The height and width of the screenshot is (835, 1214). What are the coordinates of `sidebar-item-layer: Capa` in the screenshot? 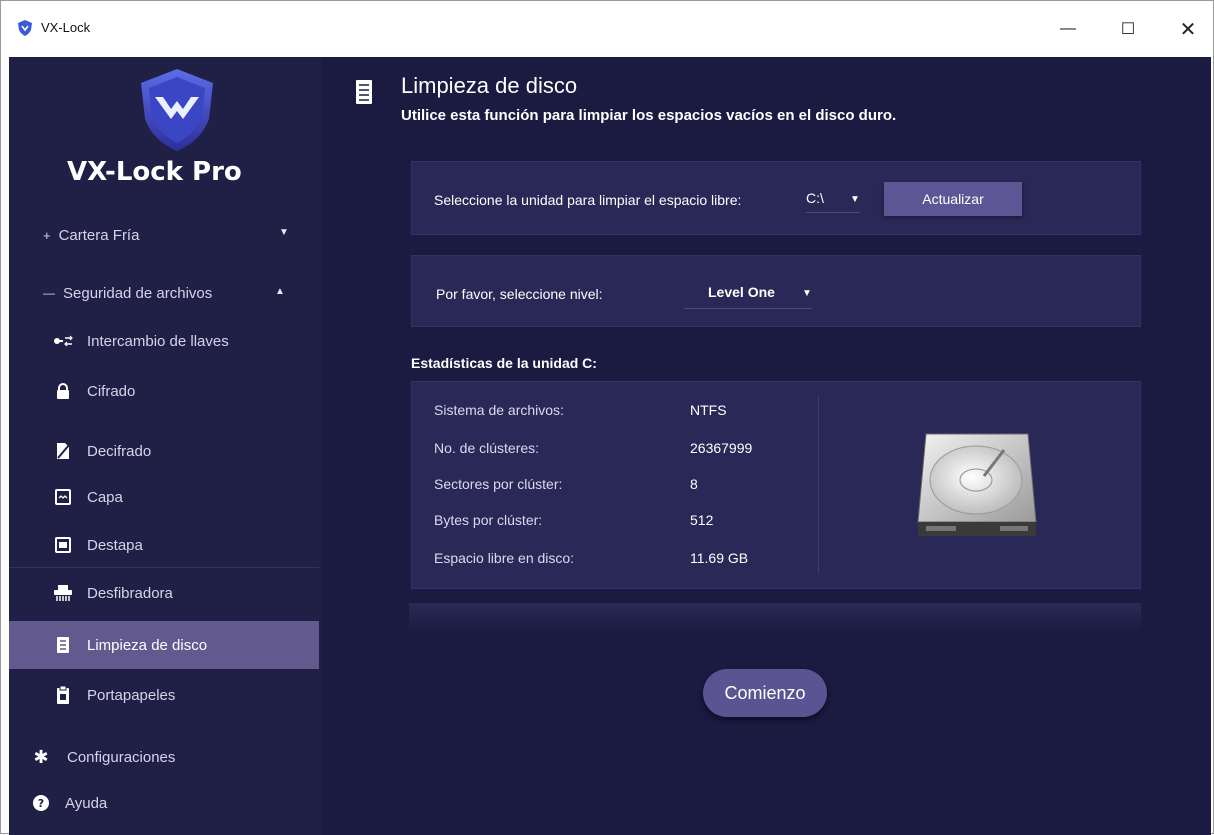 It's located at (164, 497).